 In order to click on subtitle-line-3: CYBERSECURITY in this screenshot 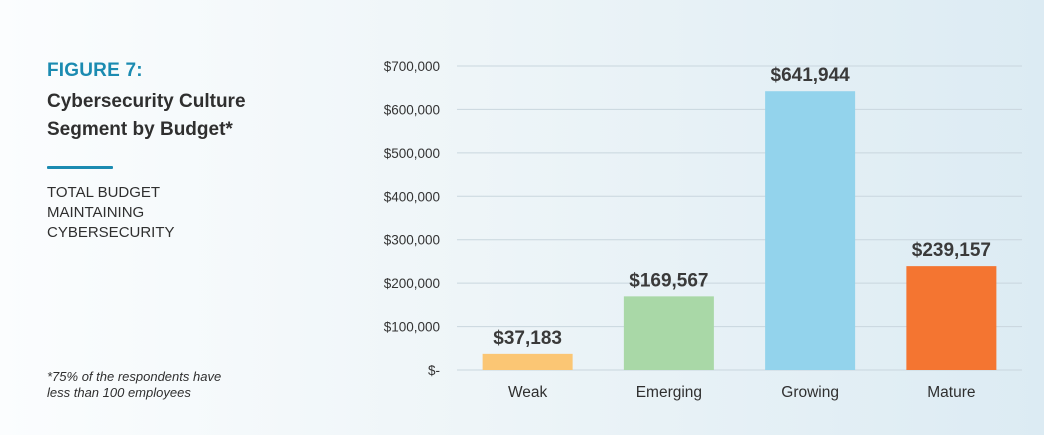, I will do `click(111, 232)`.